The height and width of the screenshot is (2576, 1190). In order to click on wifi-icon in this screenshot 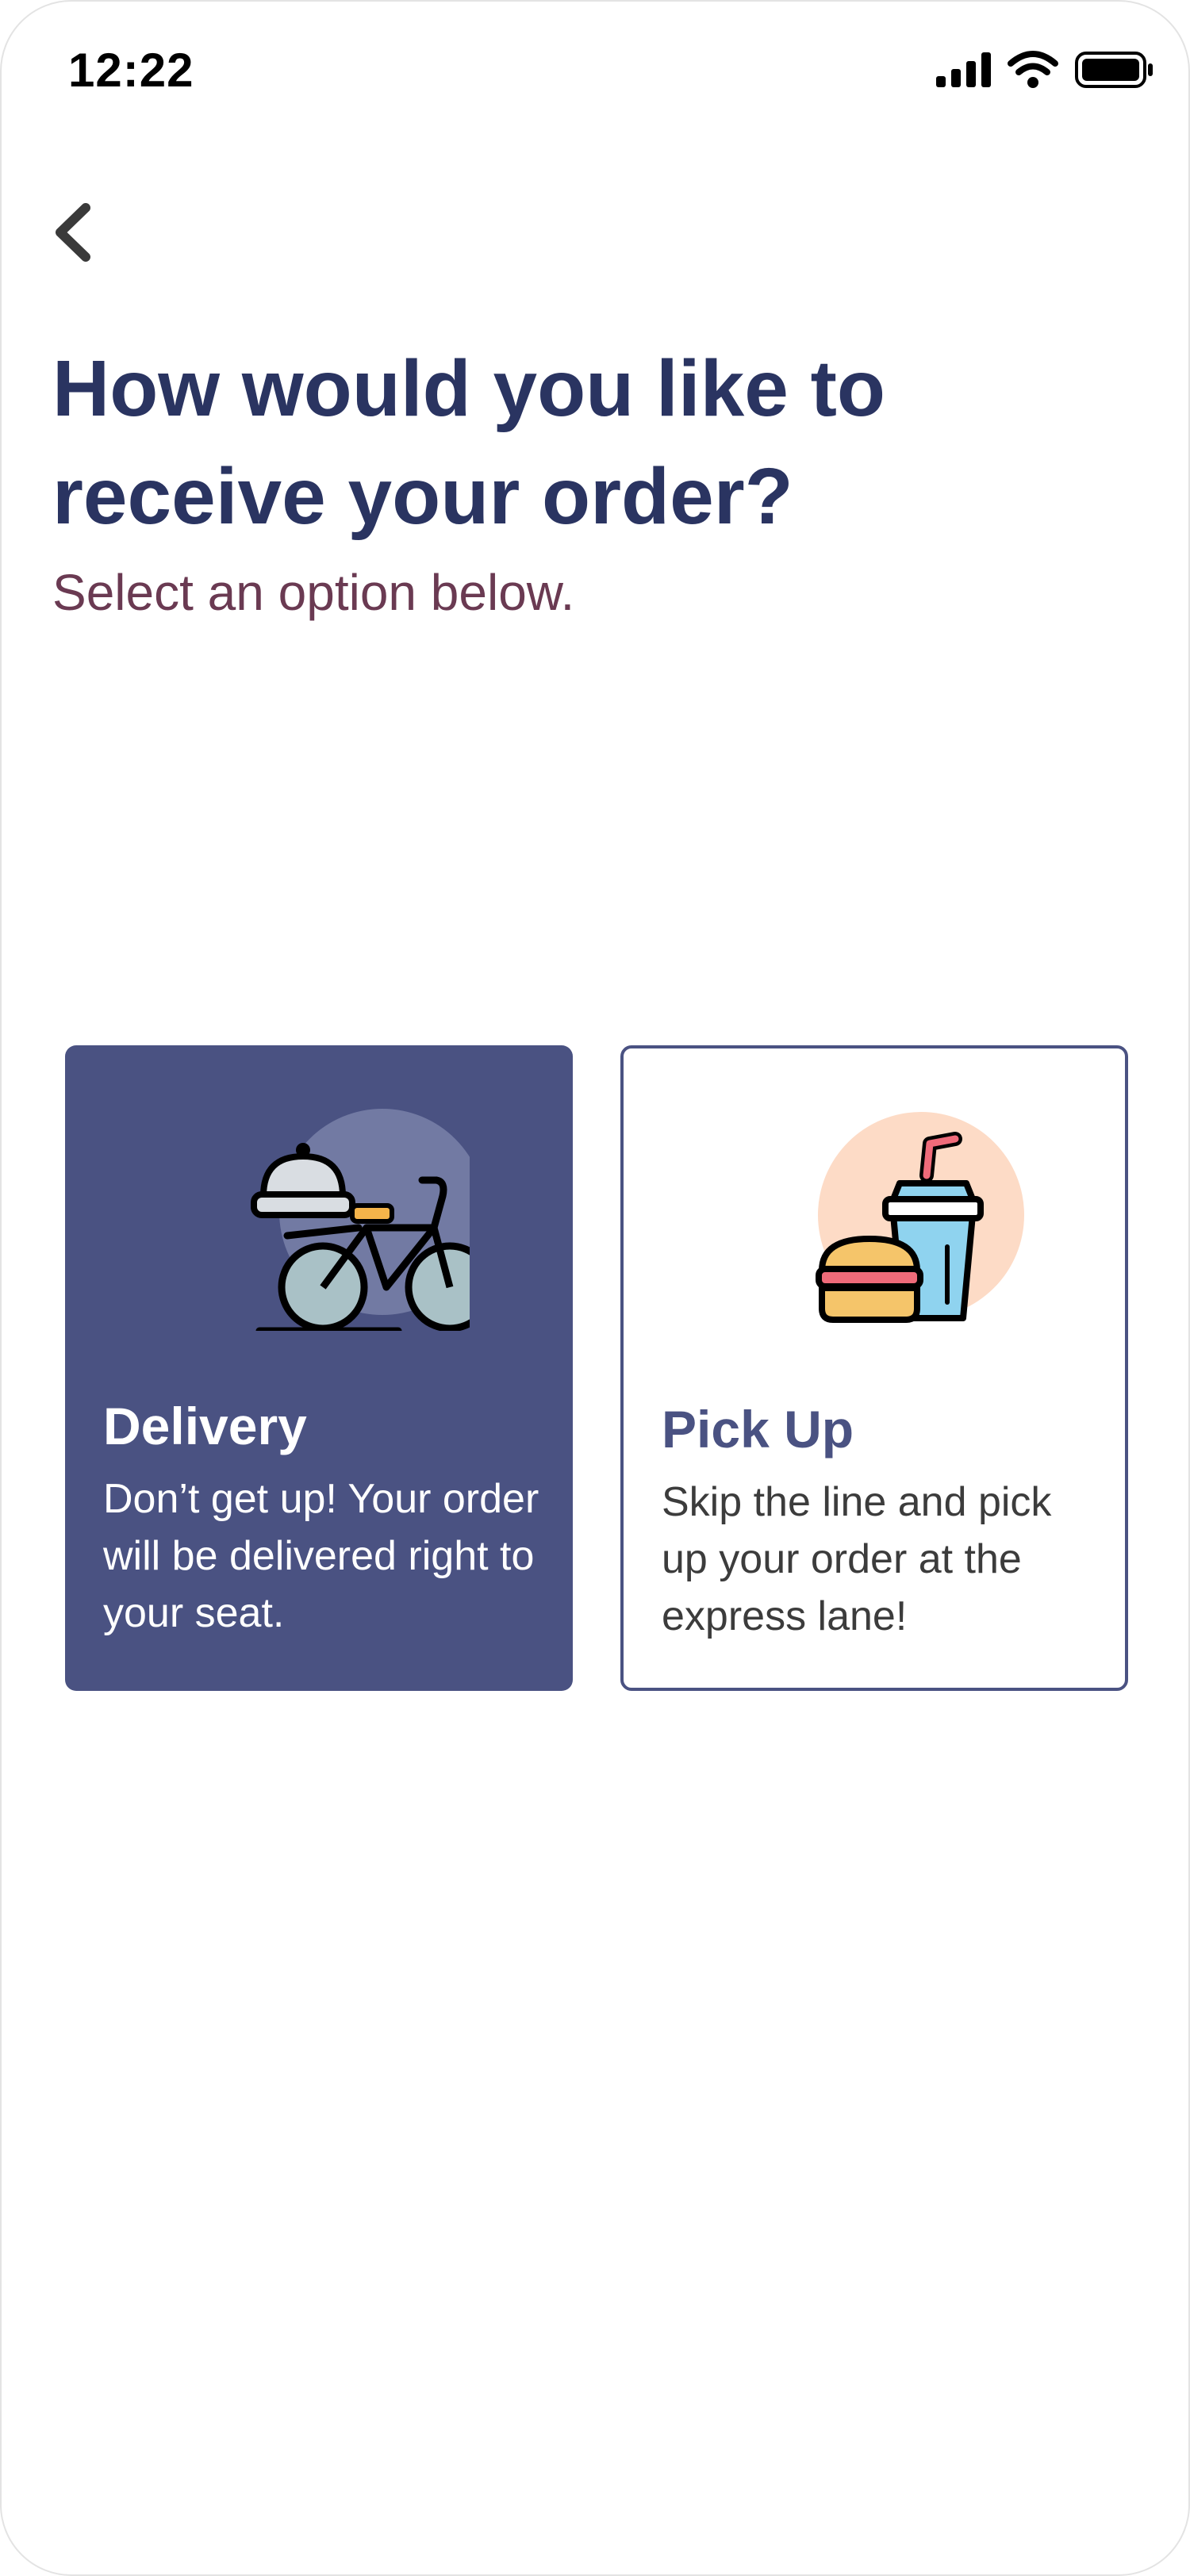, I will do `click(1033, 70)`.